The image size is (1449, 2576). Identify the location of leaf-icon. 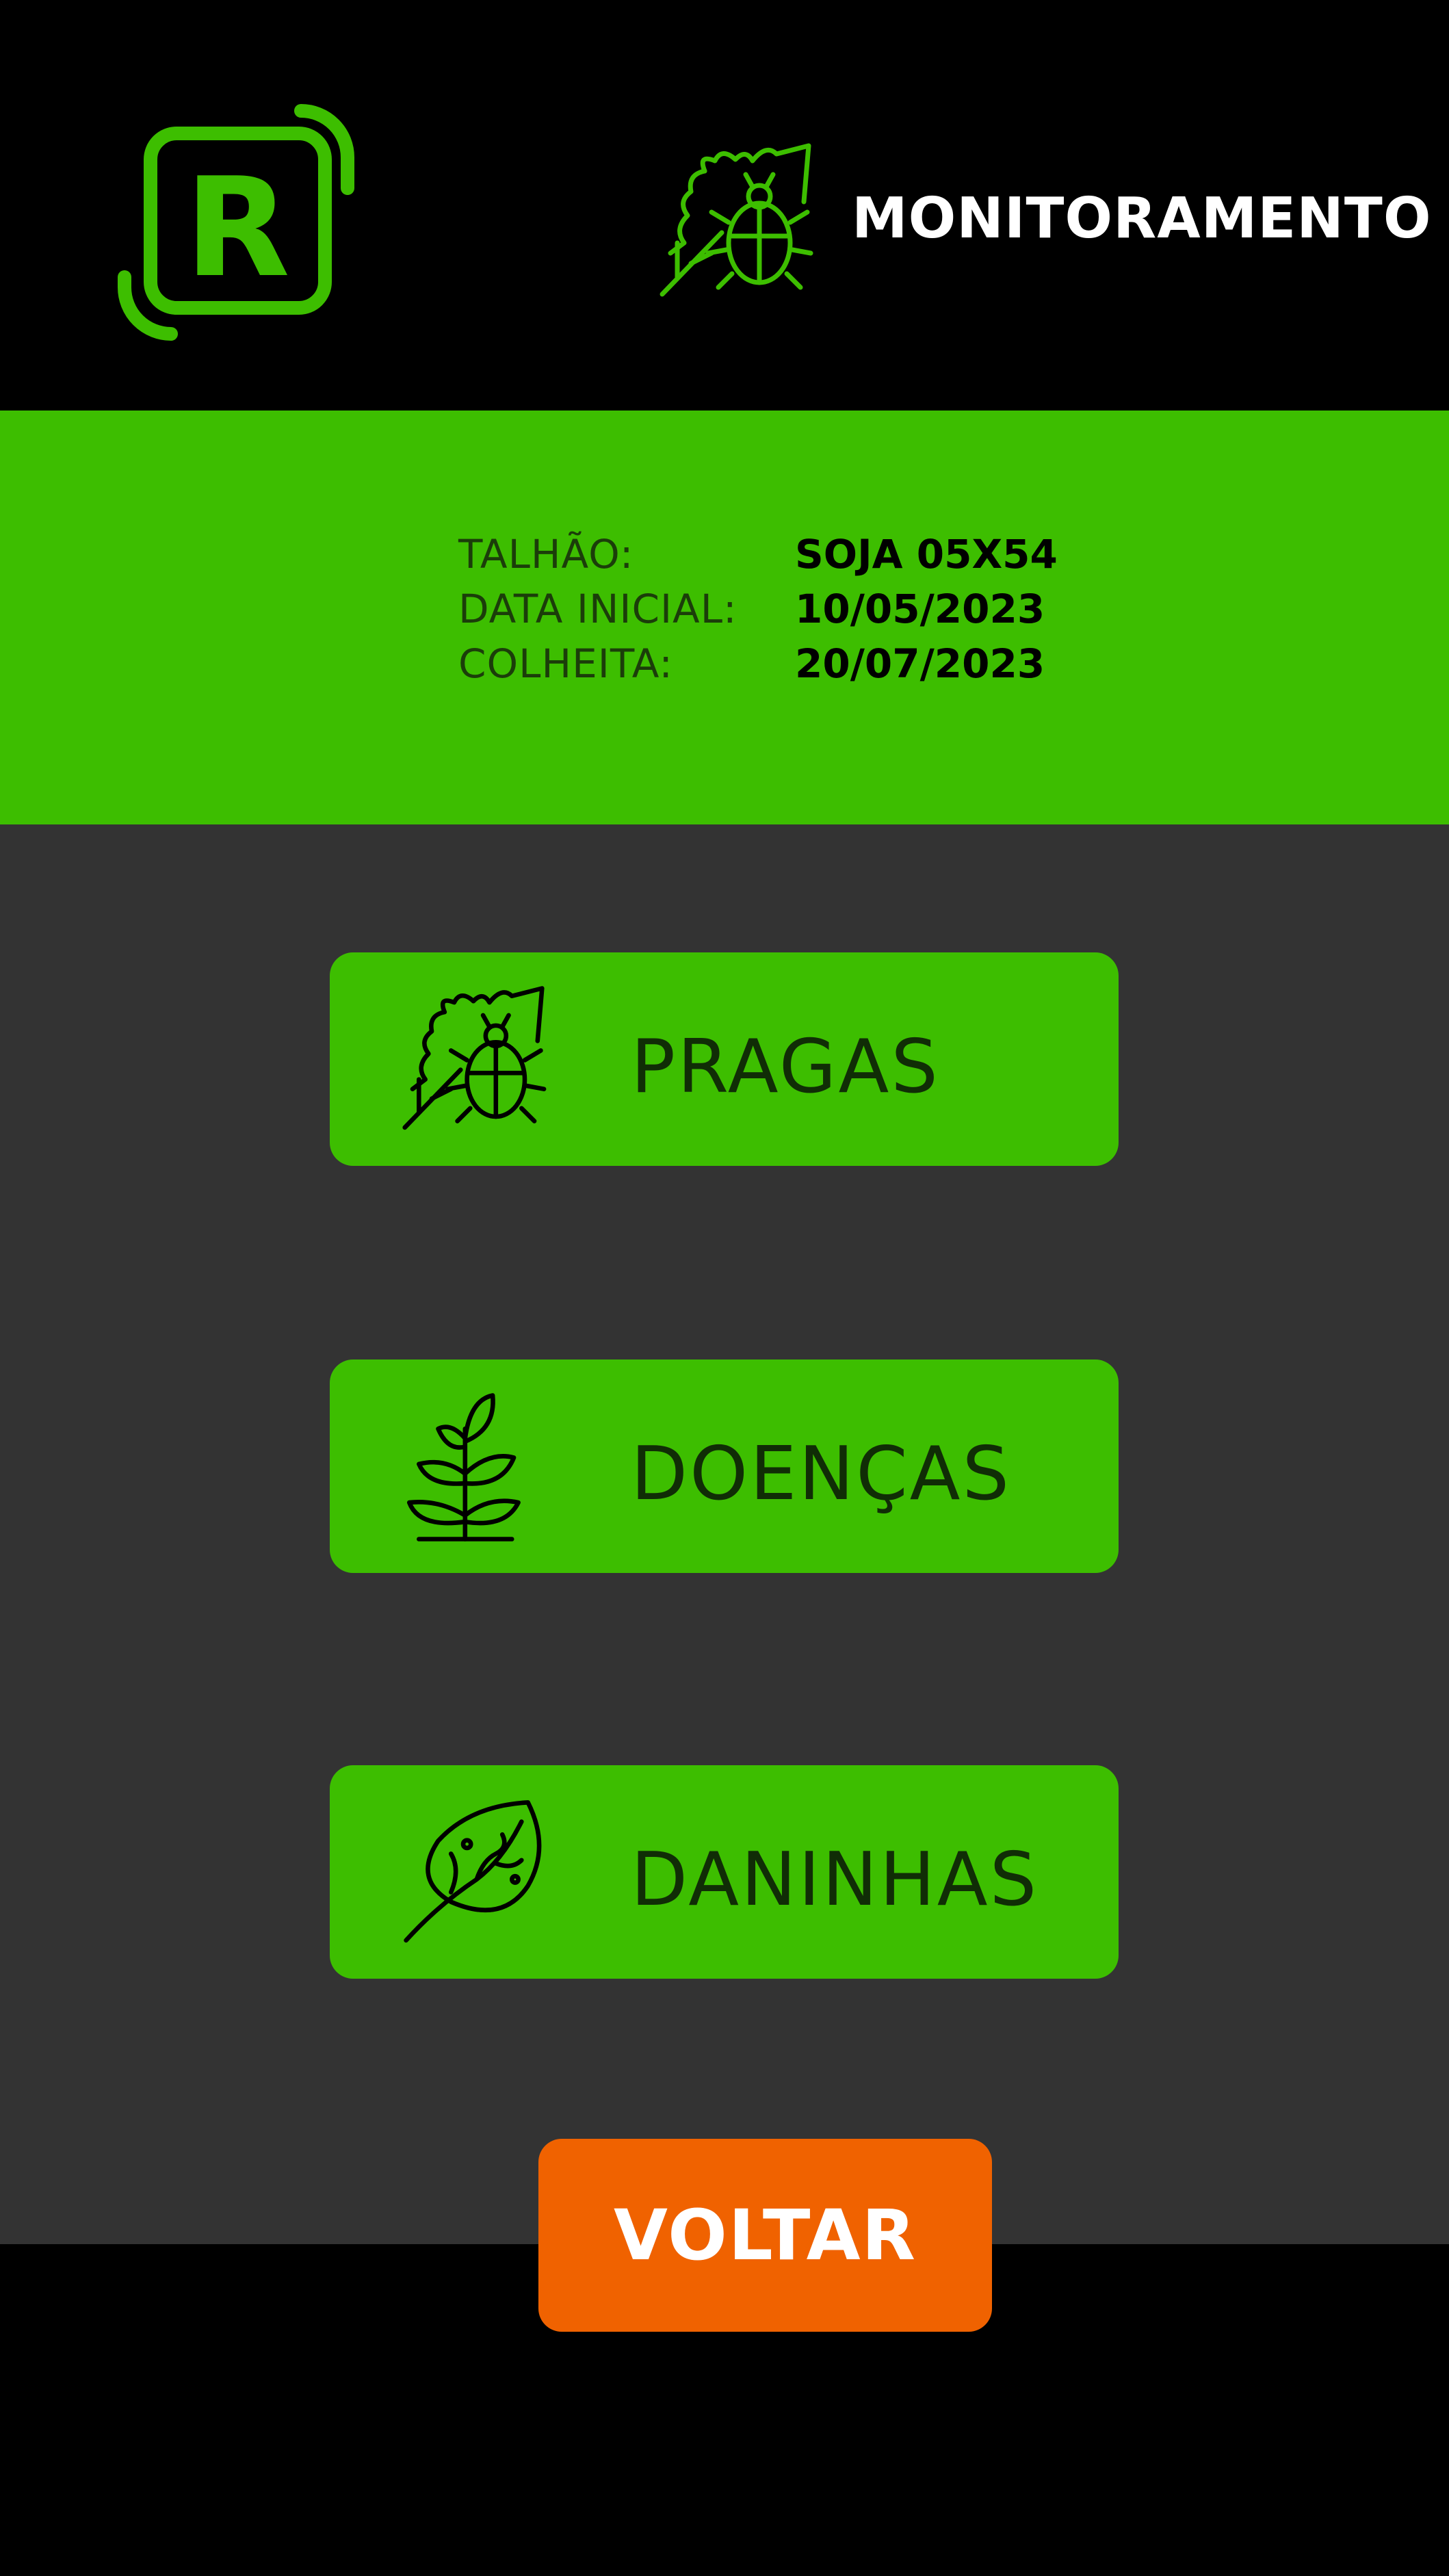
(473, 1871).